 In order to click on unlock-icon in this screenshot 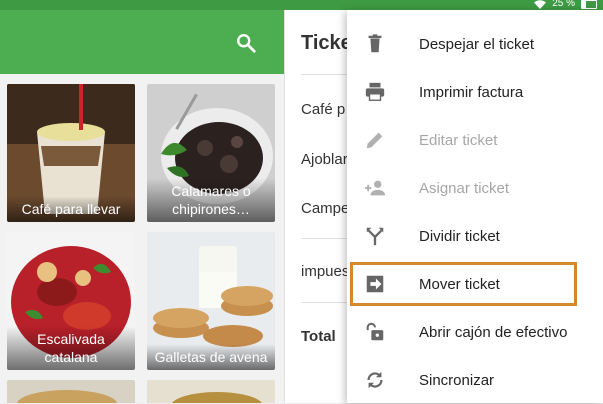, I will do `click(375, 331)`.